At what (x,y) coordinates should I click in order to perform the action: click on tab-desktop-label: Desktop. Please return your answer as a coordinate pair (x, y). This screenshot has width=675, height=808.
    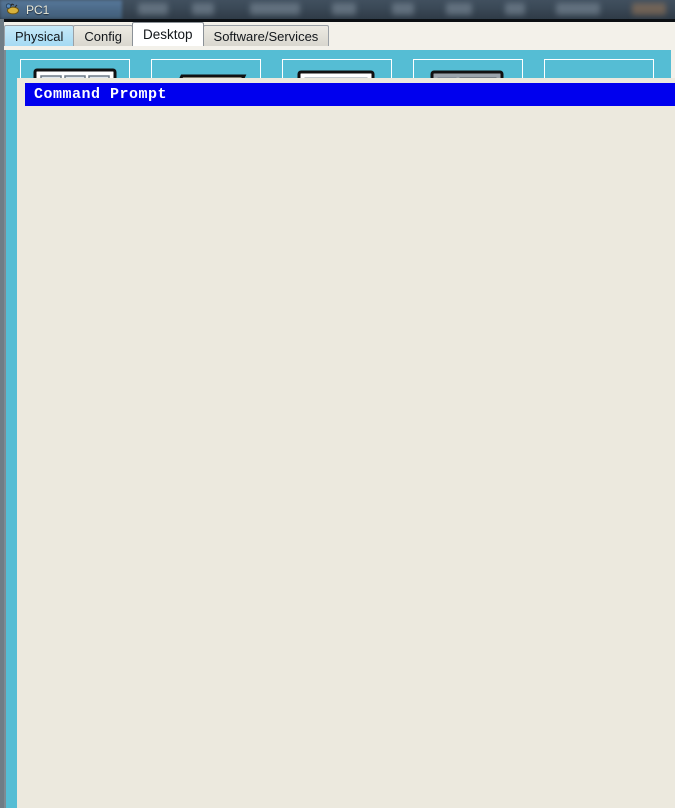
    Looking at the image, I should click on (168, 34).